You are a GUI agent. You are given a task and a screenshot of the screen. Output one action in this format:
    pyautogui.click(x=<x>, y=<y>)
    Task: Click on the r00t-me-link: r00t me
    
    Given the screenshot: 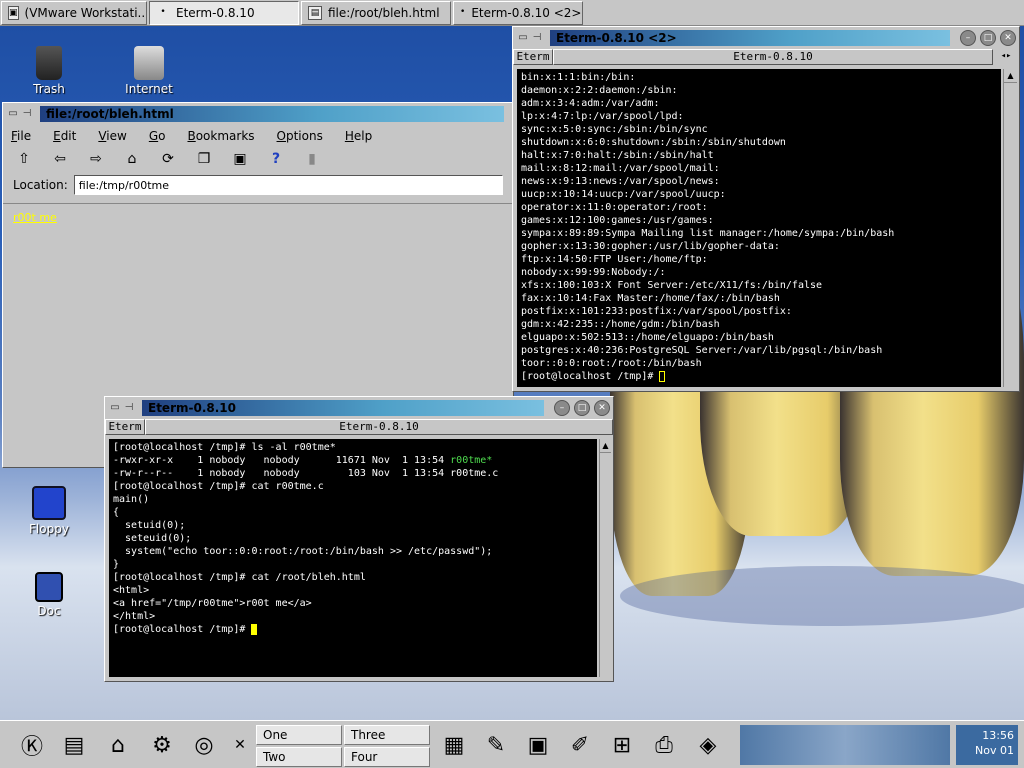 What is the action you would take?
    pyautogui.click(x=35, y=217)
    